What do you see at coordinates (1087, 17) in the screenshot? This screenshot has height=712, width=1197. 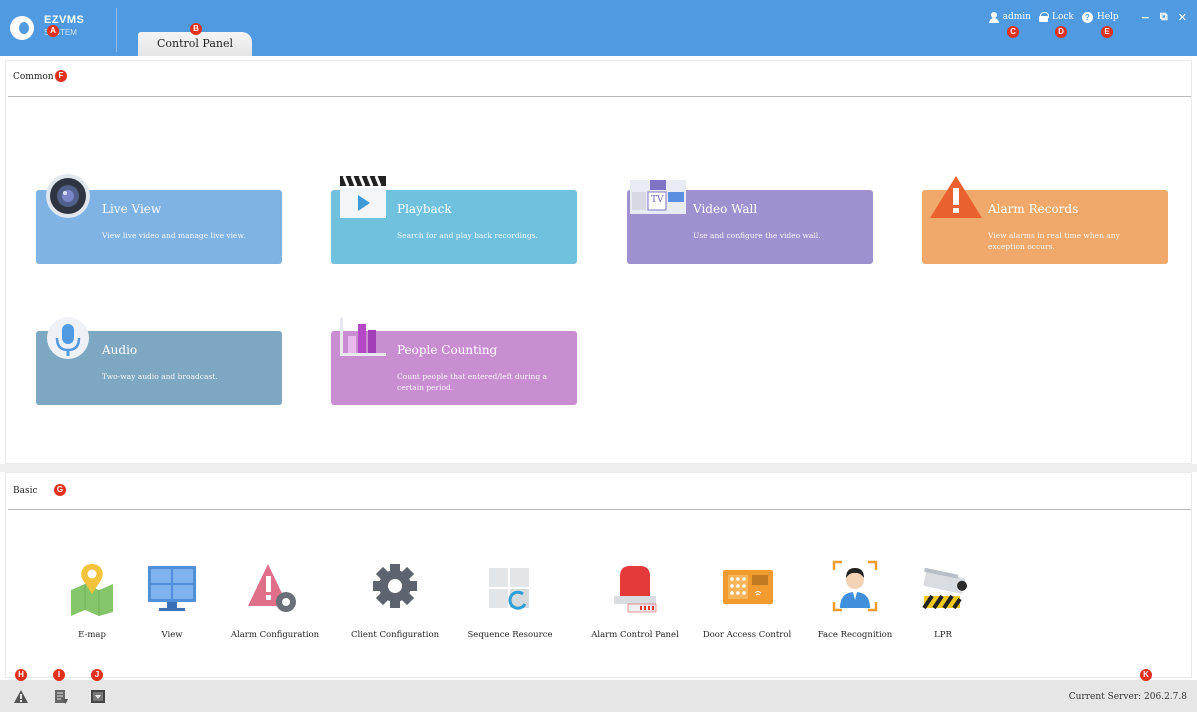 I see `help-icon: ?` at bounding box center [1087, 17].